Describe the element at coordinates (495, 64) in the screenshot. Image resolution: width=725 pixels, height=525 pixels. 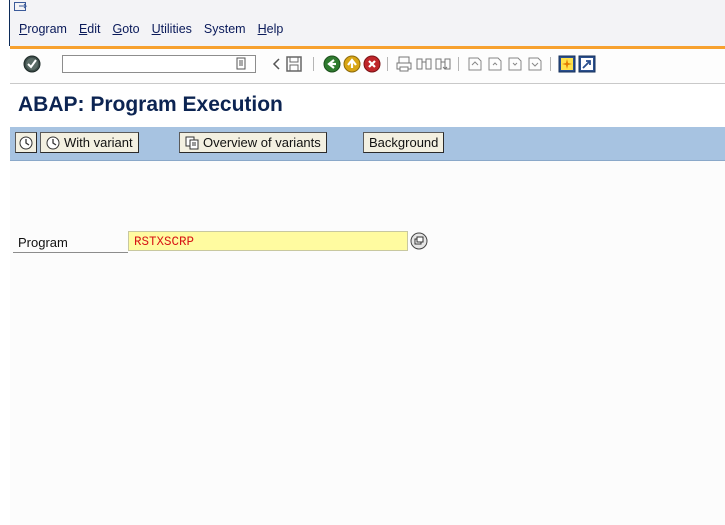
I see `previous-page-icon` at that location.